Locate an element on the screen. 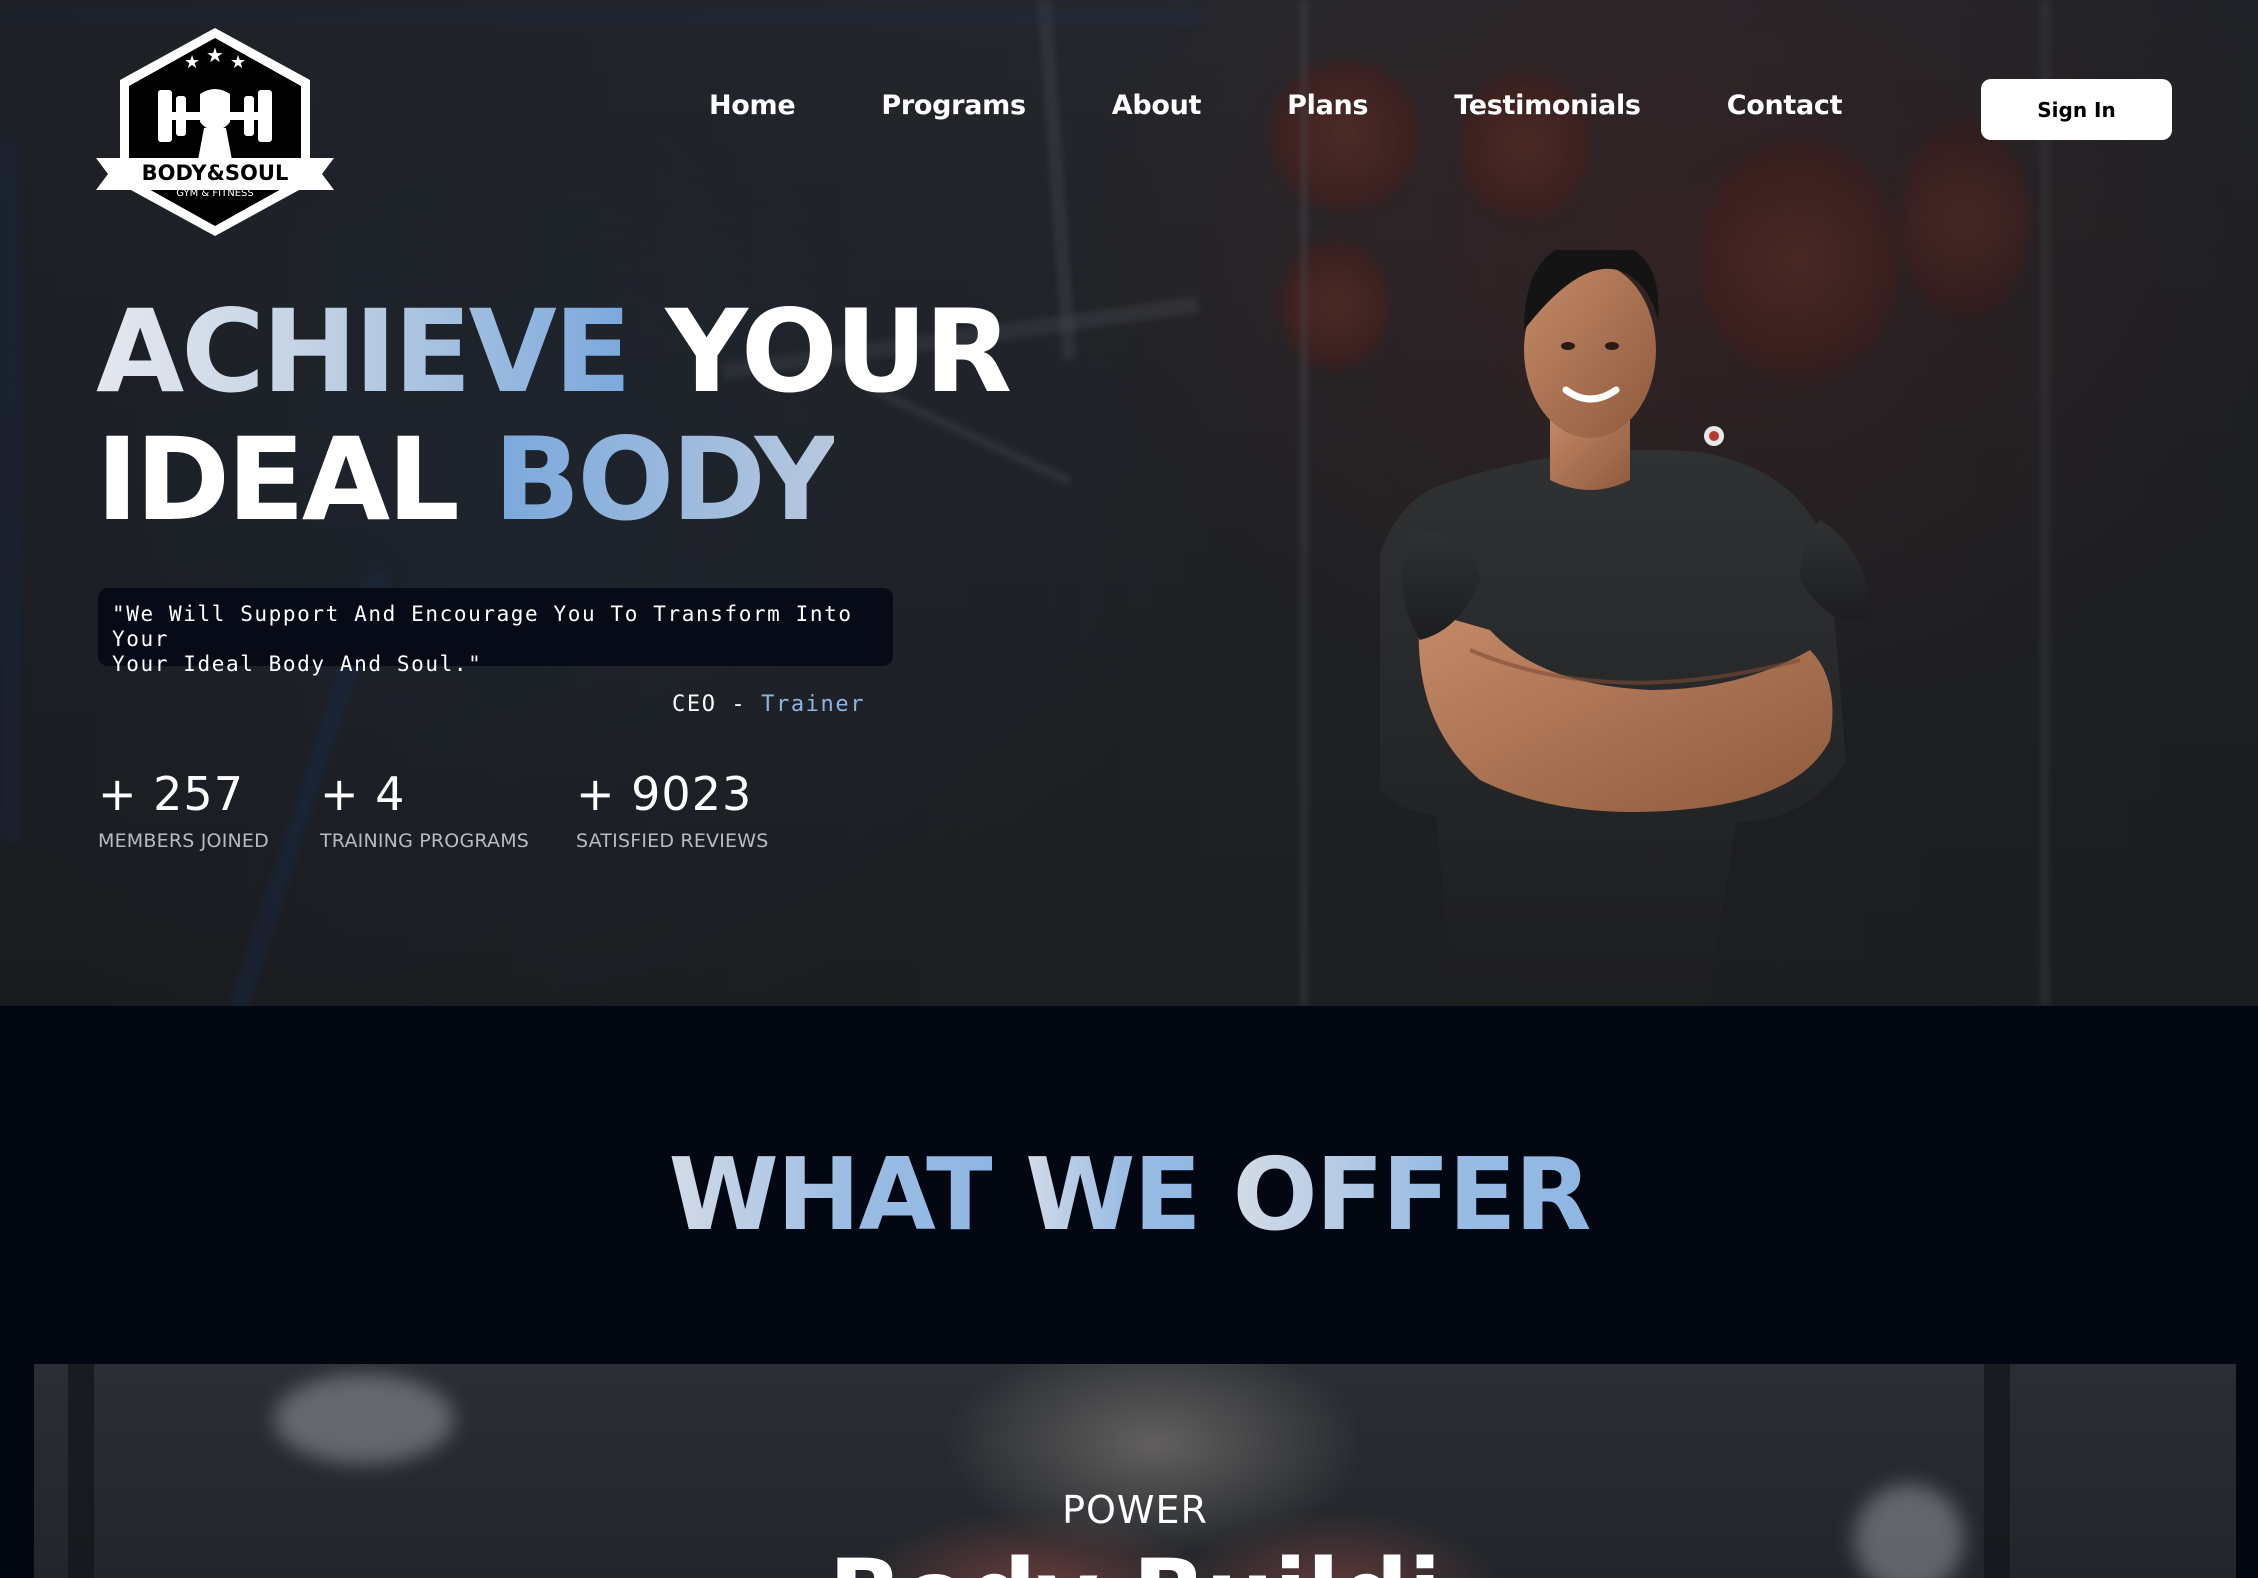 Image resolution: width=2258 pixels, height=1578 pixels. program-name: Body Buildi is located at coordinates (1135, 1559).